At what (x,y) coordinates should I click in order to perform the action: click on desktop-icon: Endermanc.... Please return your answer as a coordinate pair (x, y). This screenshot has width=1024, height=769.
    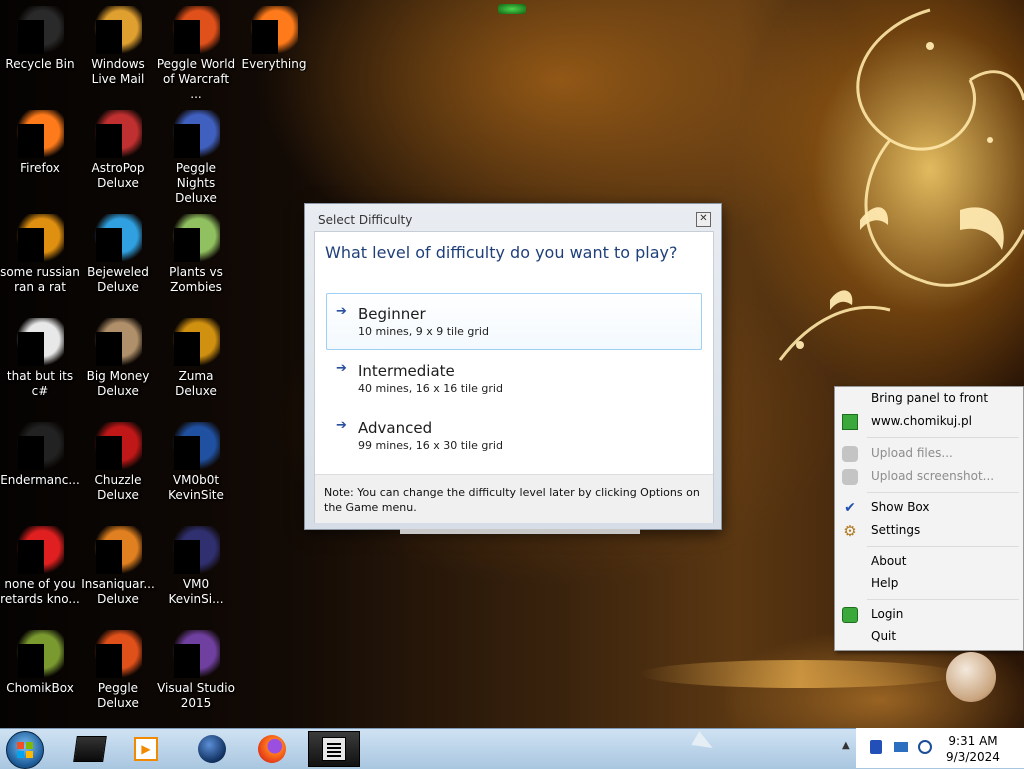
    Looking at the image, I should click on (40, 455).